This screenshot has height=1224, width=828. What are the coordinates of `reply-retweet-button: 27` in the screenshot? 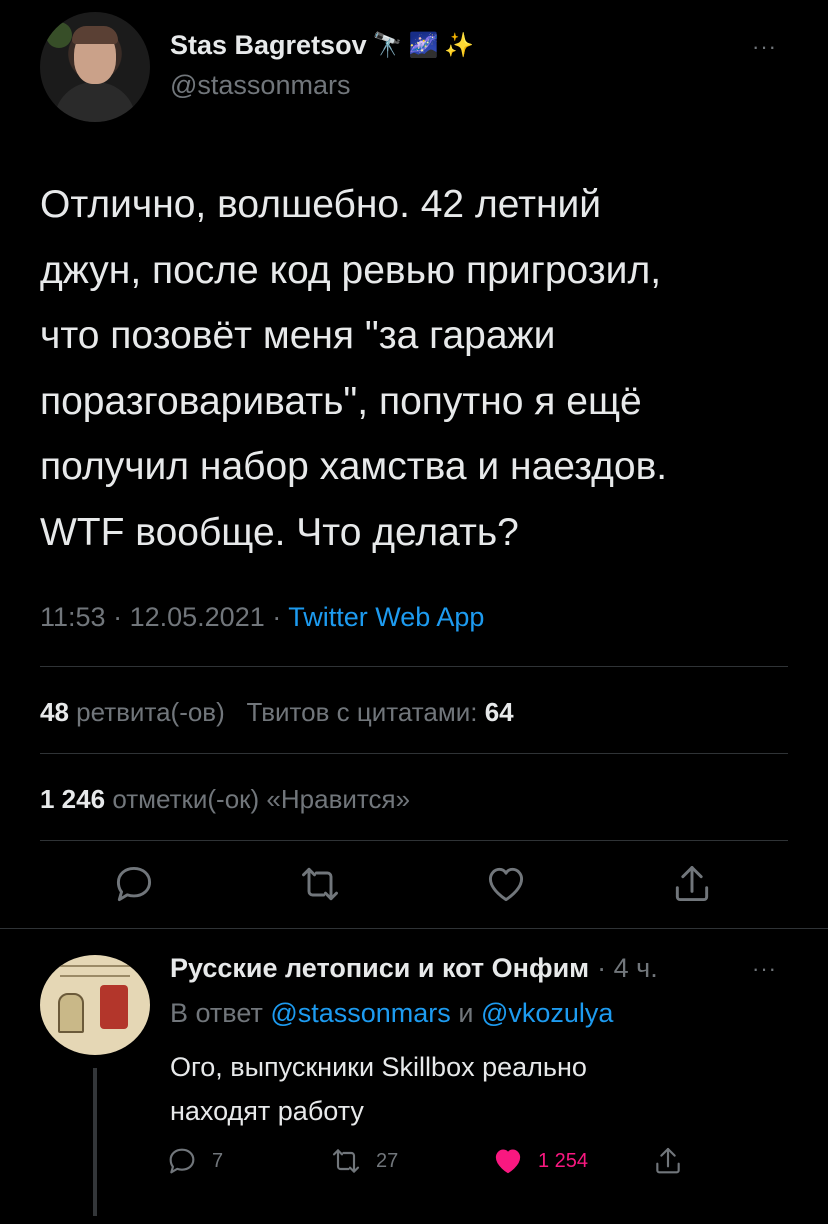 It's located at (364, 1161).